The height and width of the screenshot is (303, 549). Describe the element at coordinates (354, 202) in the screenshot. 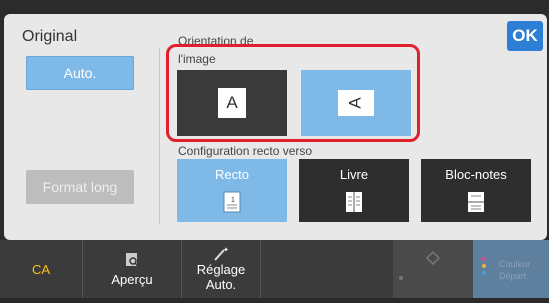

I see `book-icon` at that location.